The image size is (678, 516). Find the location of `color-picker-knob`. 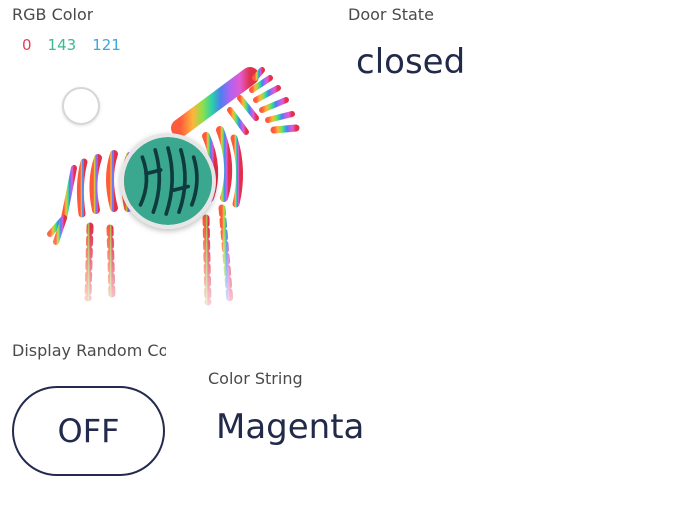

color-picker-knob is located at coordinates (168, 181).